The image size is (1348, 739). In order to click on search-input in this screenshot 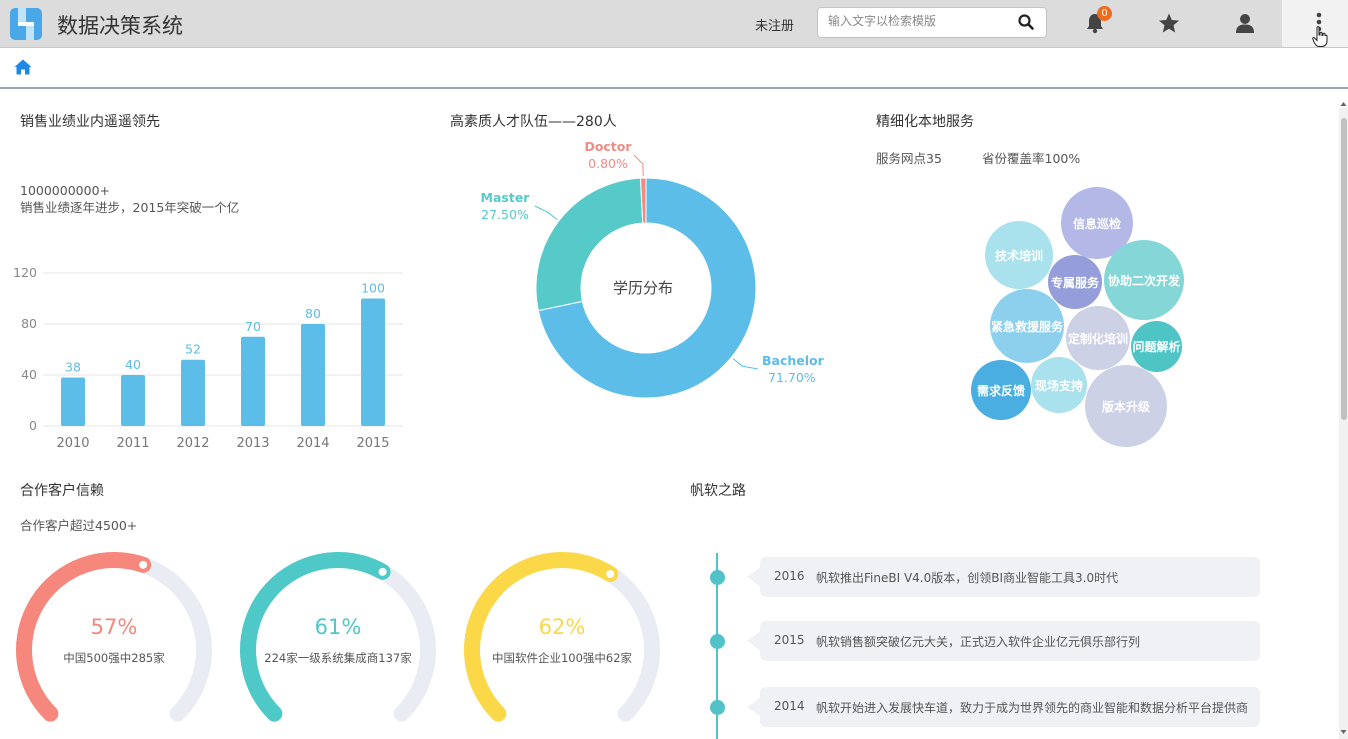, I will do `click(918, 21)`.